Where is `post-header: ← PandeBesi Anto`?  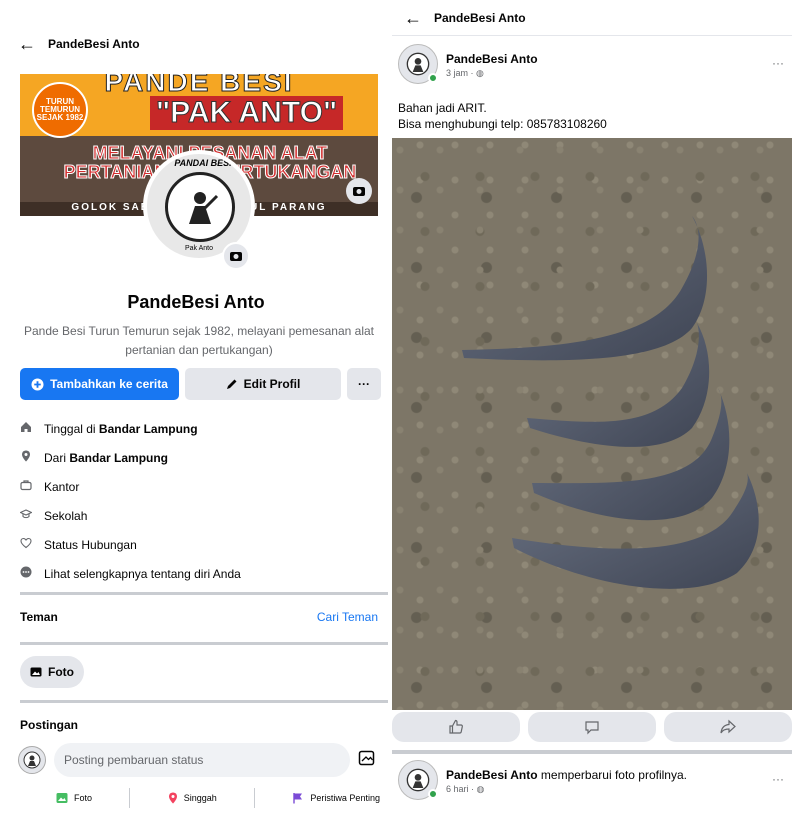 post-header: ← PandeBesi Anto is located at coordinates (592, 18).